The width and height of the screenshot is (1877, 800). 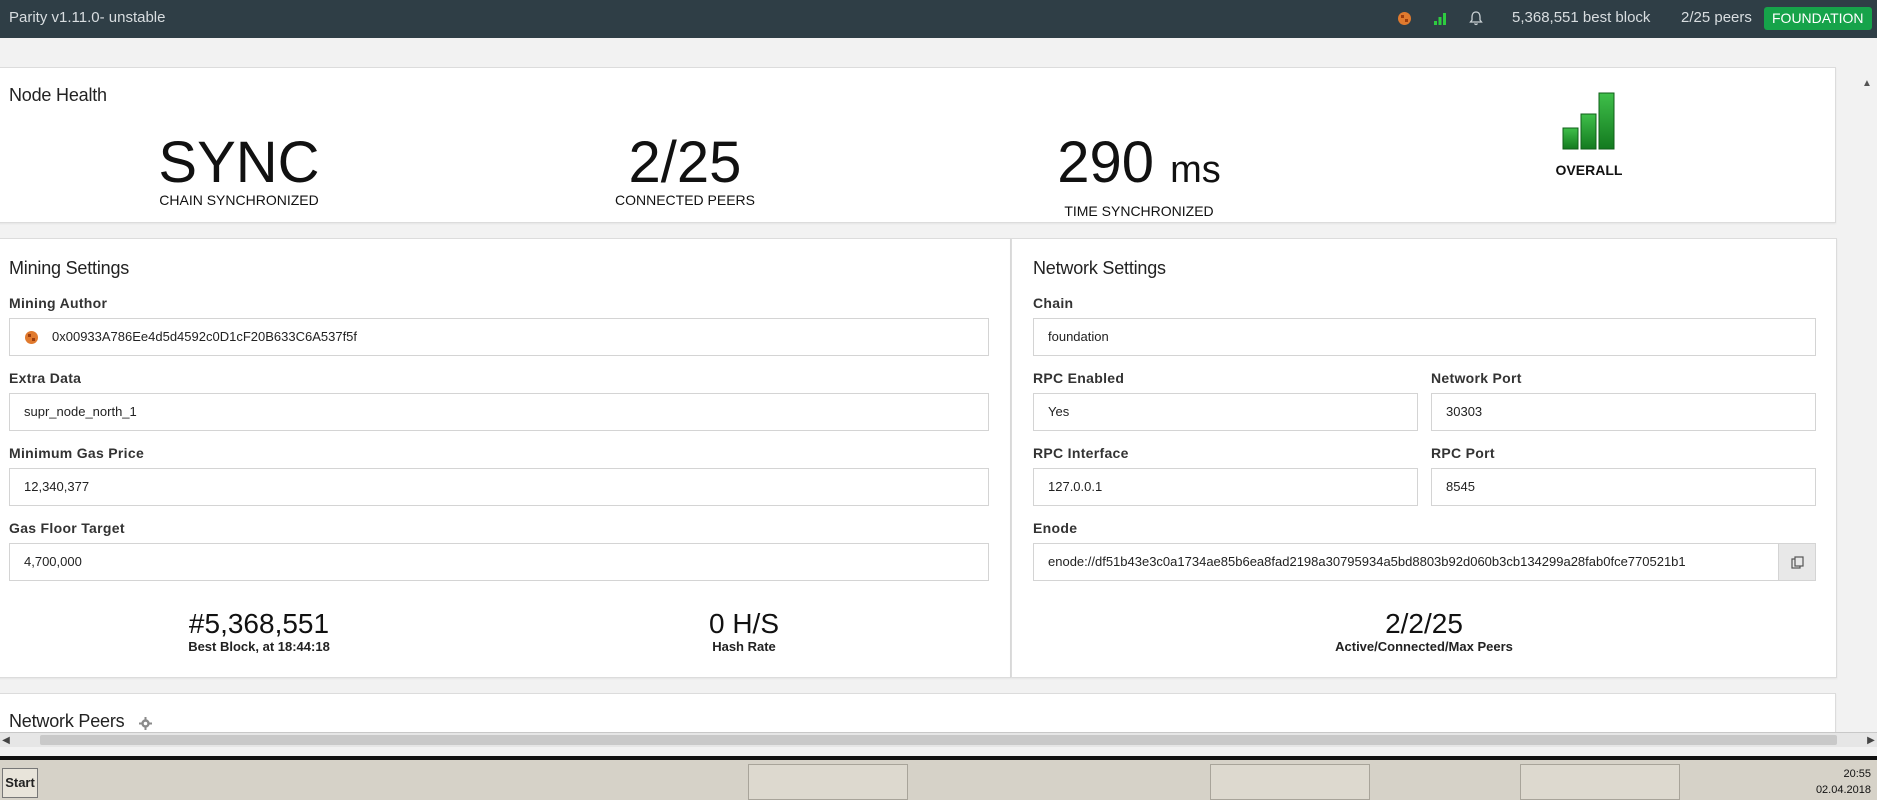 What do you see at coordinates (145, 723) in the screenshot?
I see `gear-icon` at bounding box center [145, 723].